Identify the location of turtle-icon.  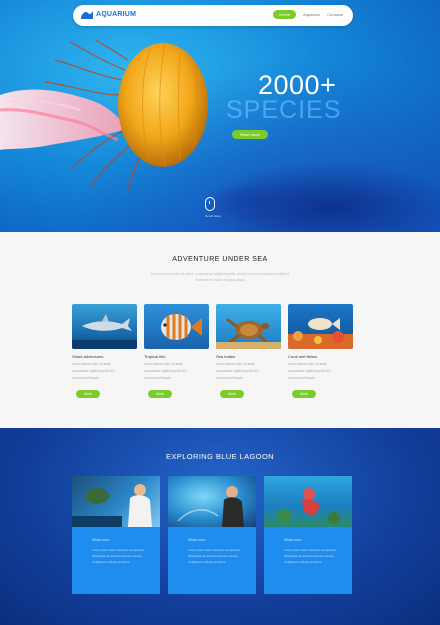
(248, 333).